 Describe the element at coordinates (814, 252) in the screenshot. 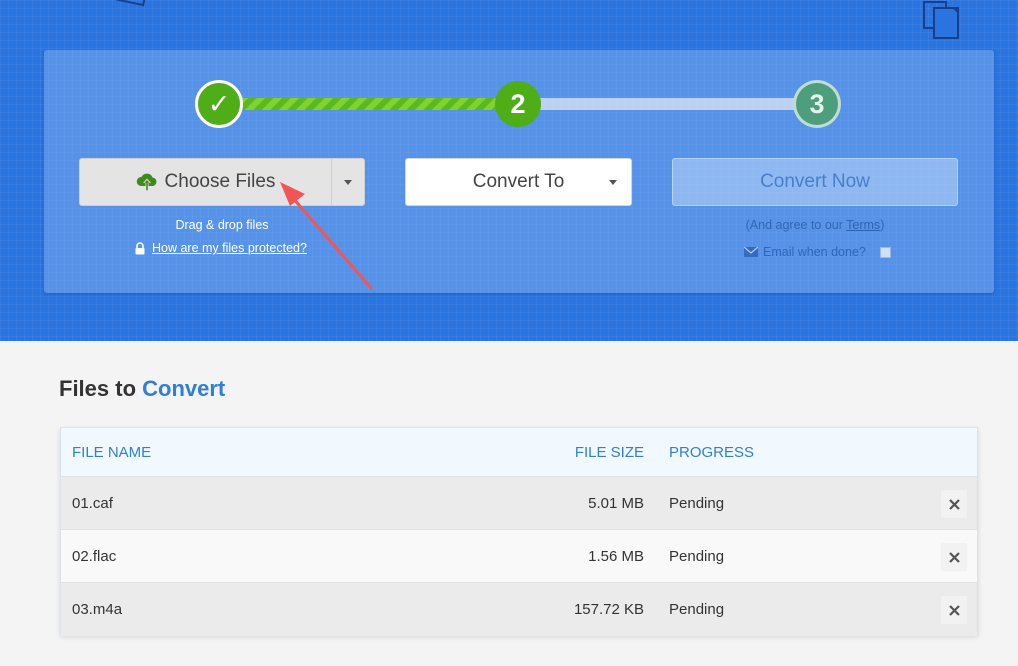

I see `email-when-done-label: Email when done?` at that location.